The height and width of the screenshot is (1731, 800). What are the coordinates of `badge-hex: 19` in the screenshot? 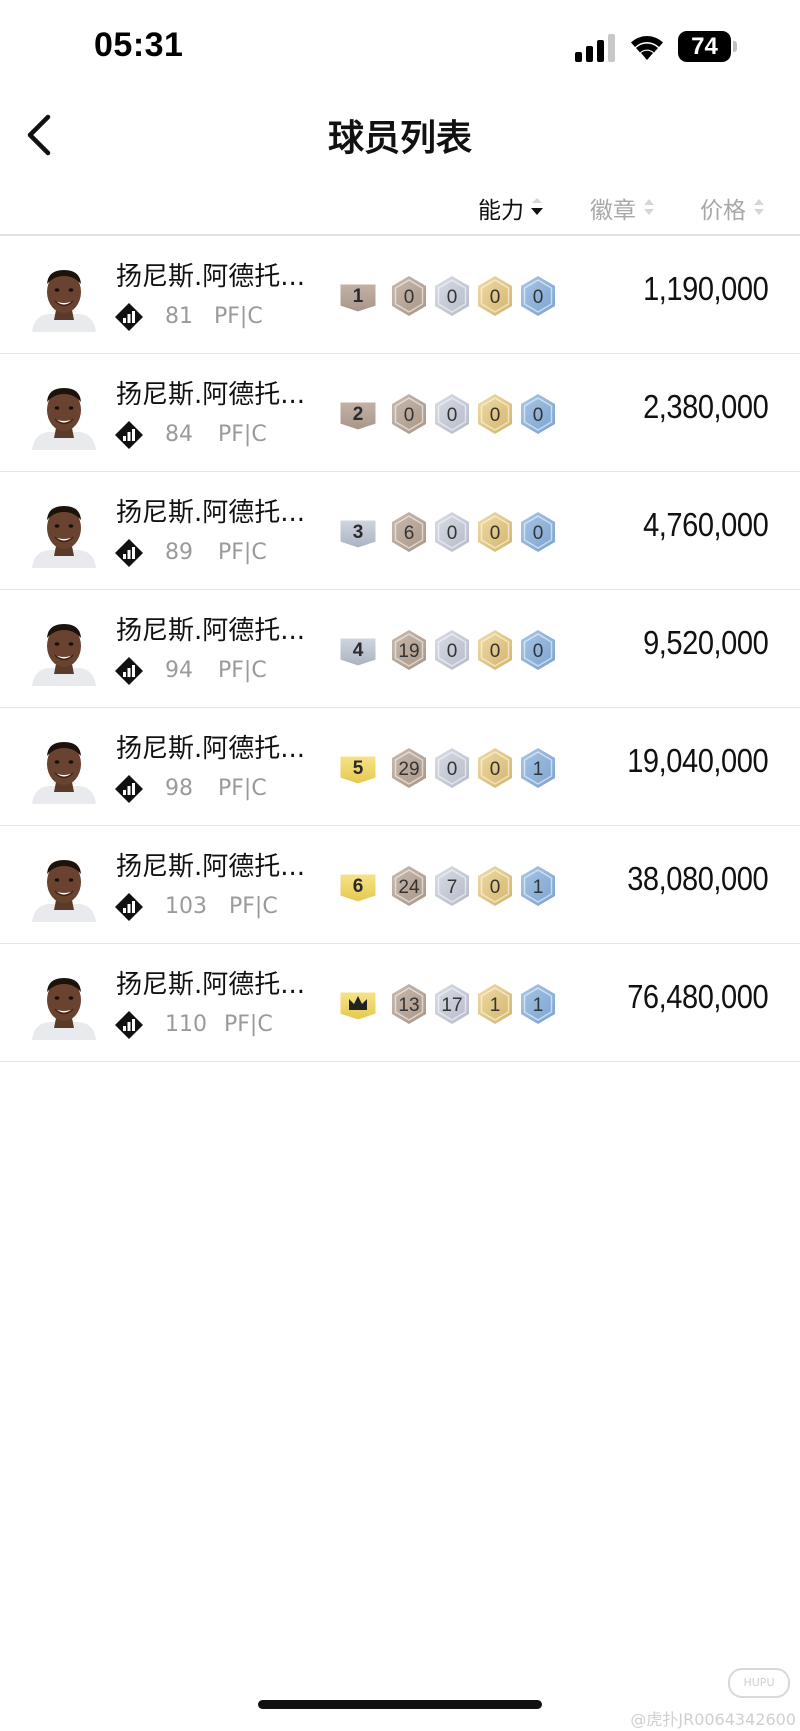 It's located at (409, 650).